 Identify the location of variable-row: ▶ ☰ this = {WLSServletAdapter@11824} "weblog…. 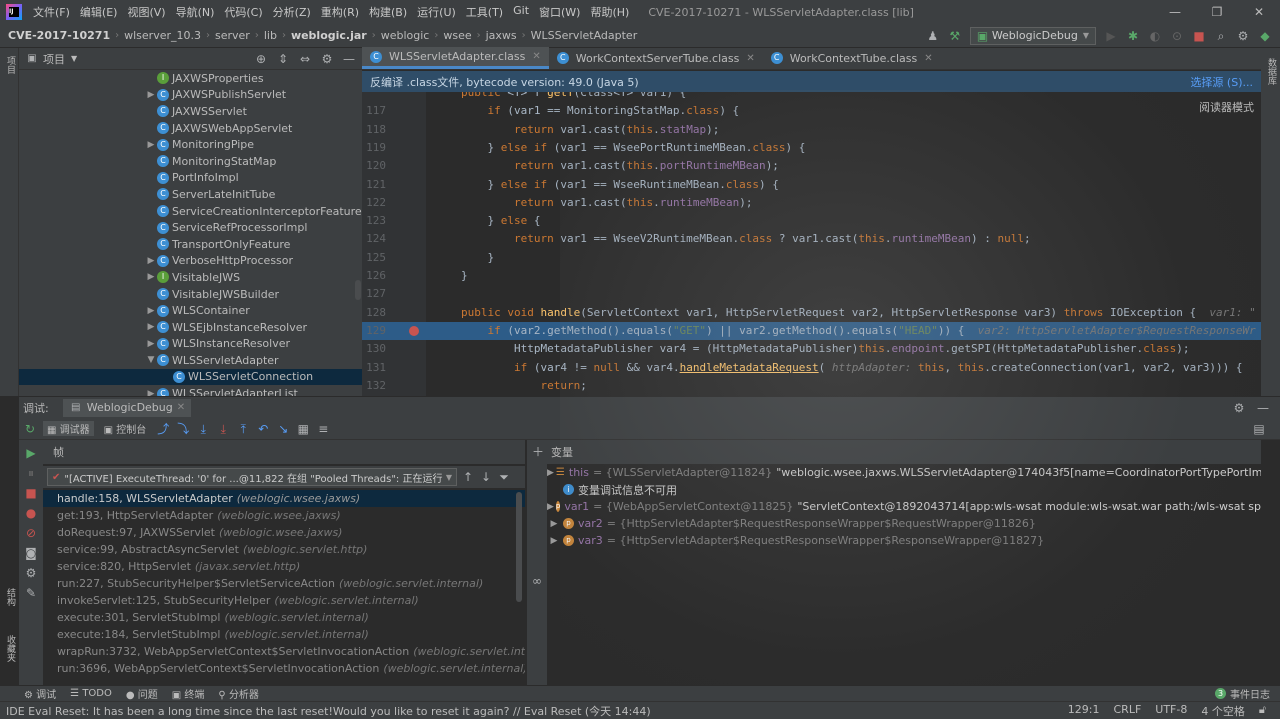
(904, 472).